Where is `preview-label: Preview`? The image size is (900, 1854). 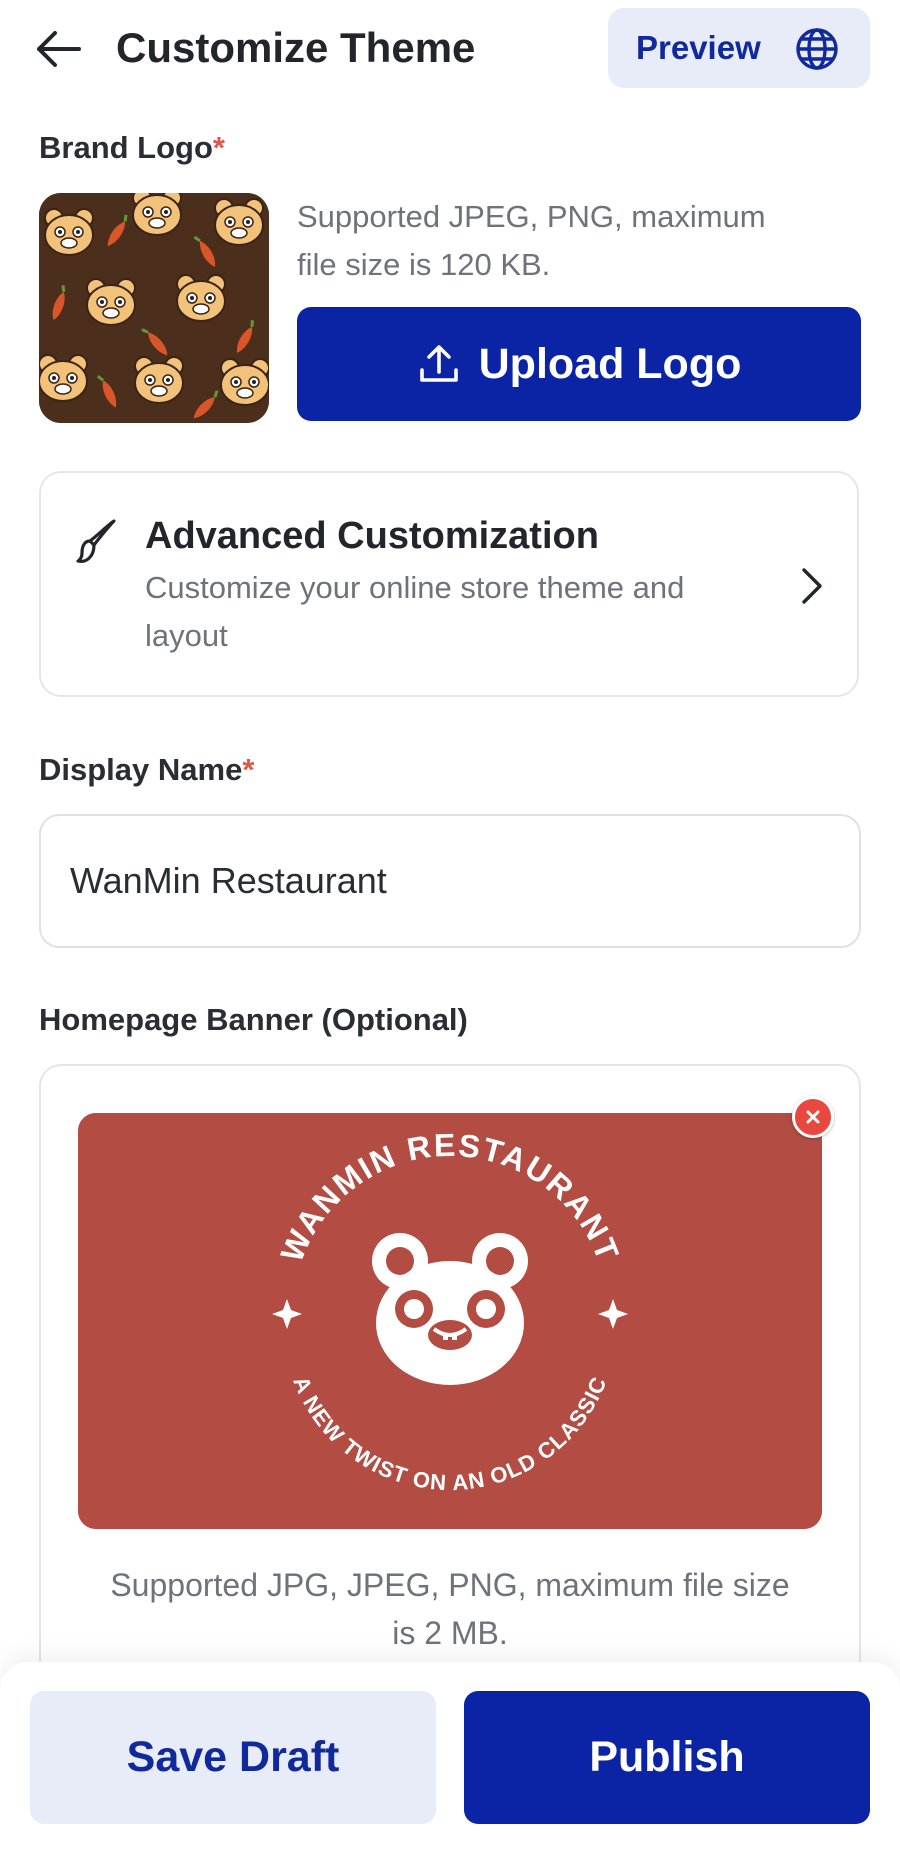
preview-label: Preview is located at coordinates (698, 47).